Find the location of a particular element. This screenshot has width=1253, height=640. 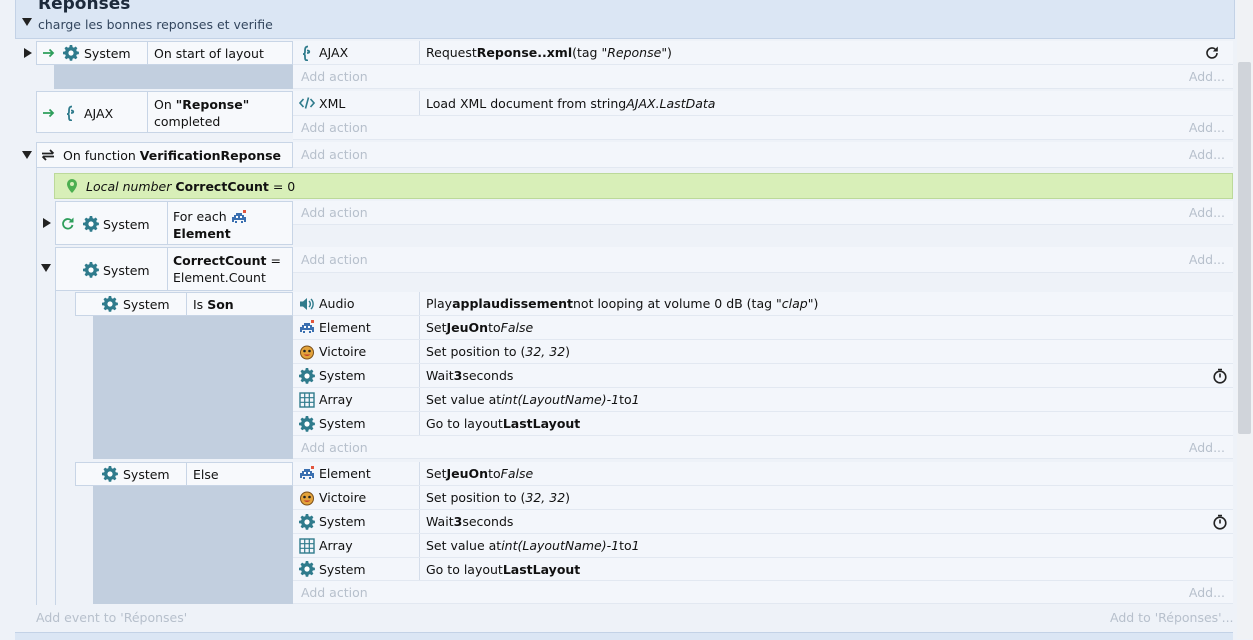

pin-icon is located at coordinates (72, 186).